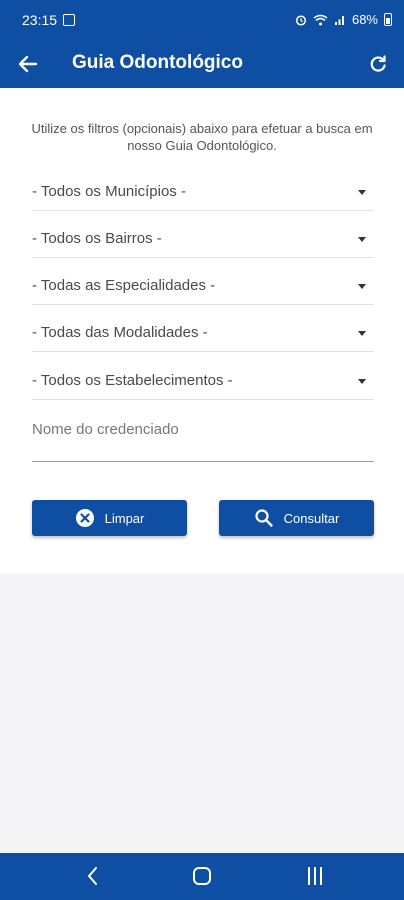 This screenshot has height=900, width=404. Describe the element at coordinates (84, 518) in the screenshot. I see `clear-circle-icon` at that location.